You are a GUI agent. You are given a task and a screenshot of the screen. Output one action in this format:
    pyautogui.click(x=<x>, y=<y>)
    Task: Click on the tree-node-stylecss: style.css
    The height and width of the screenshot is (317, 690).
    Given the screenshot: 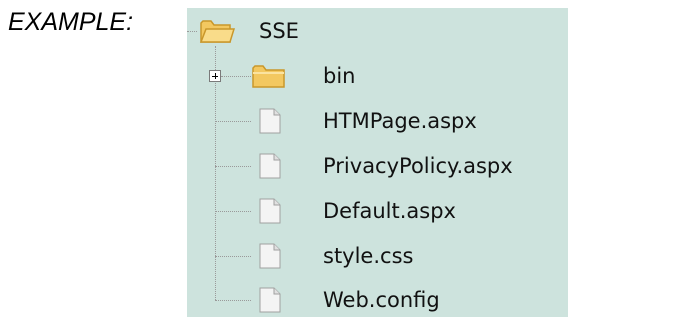 What is the action you would take?
    pyautogui.click(x=381, y=256)
    